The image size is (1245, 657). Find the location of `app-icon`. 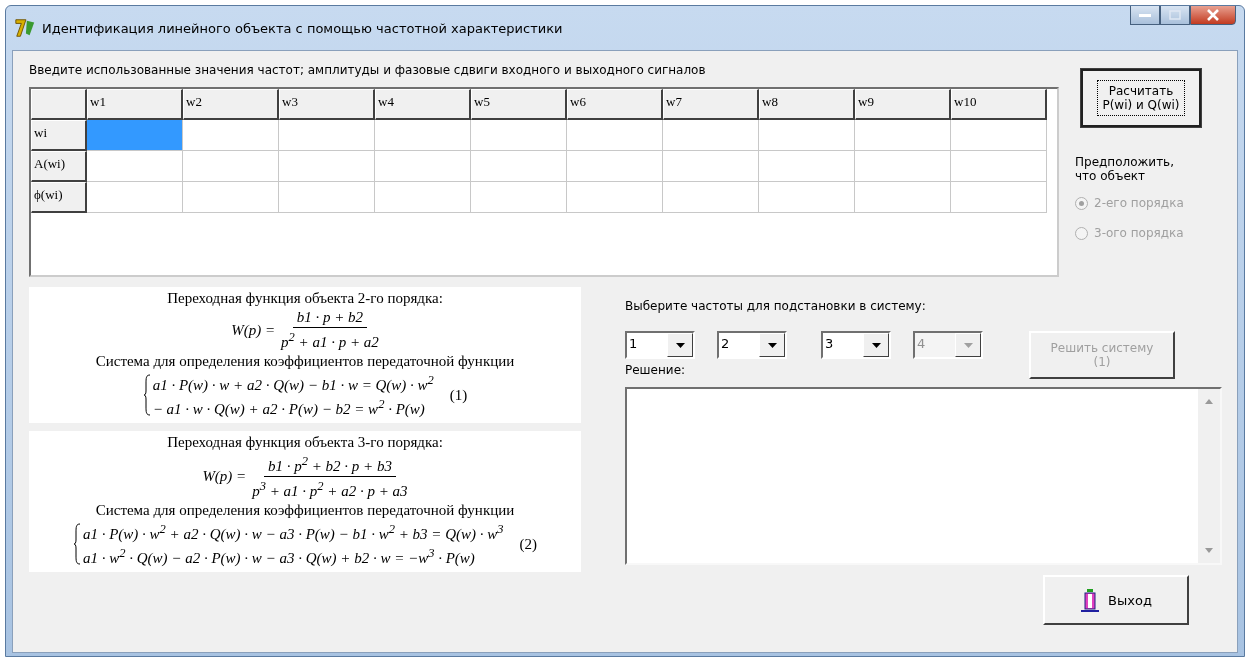

app-icon is located at coordinates (25, 28).